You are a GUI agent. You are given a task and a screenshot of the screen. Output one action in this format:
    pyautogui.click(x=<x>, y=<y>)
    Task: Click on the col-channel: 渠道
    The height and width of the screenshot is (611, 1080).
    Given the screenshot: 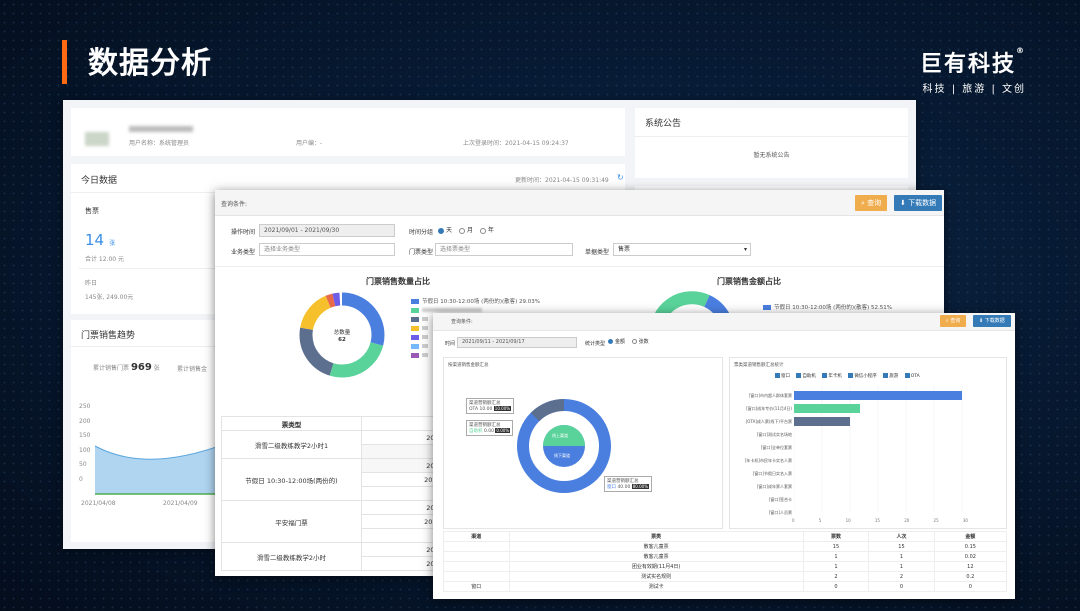 What is the action you would take?
    pyautogui.click(x=476, y=536)
    